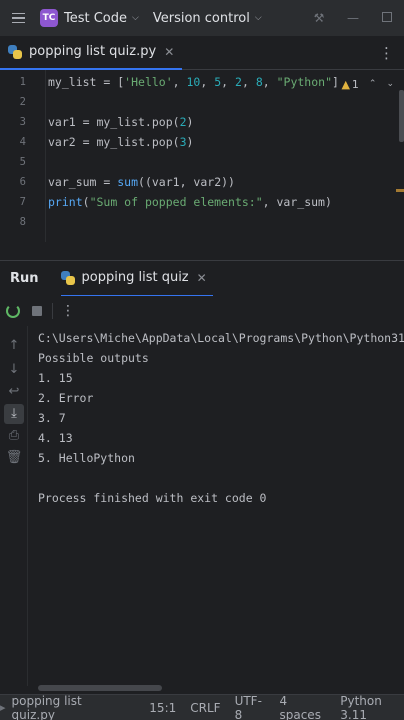 The image size is (404, 720). What do you see at coordinates (24, 278) in the screenshot?
I see `run-panel-title: Run` at bounding box center [24, 278].